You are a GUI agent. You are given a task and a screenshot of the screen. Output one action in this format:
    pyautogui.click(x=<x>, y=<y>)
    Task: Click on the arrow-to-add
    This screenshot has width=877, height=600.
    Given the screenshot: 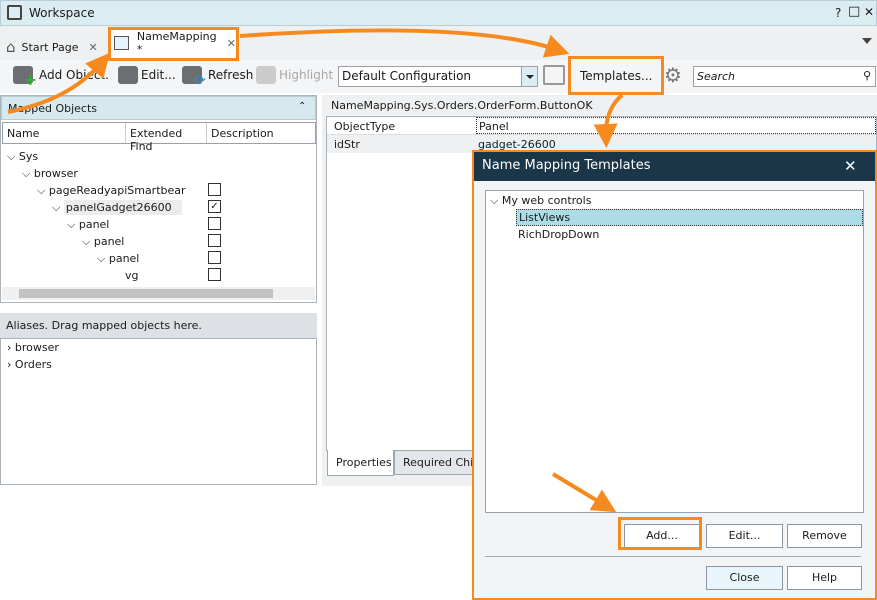 What is the action you would take?
    pyautogui.click(x=584, y=492)
    